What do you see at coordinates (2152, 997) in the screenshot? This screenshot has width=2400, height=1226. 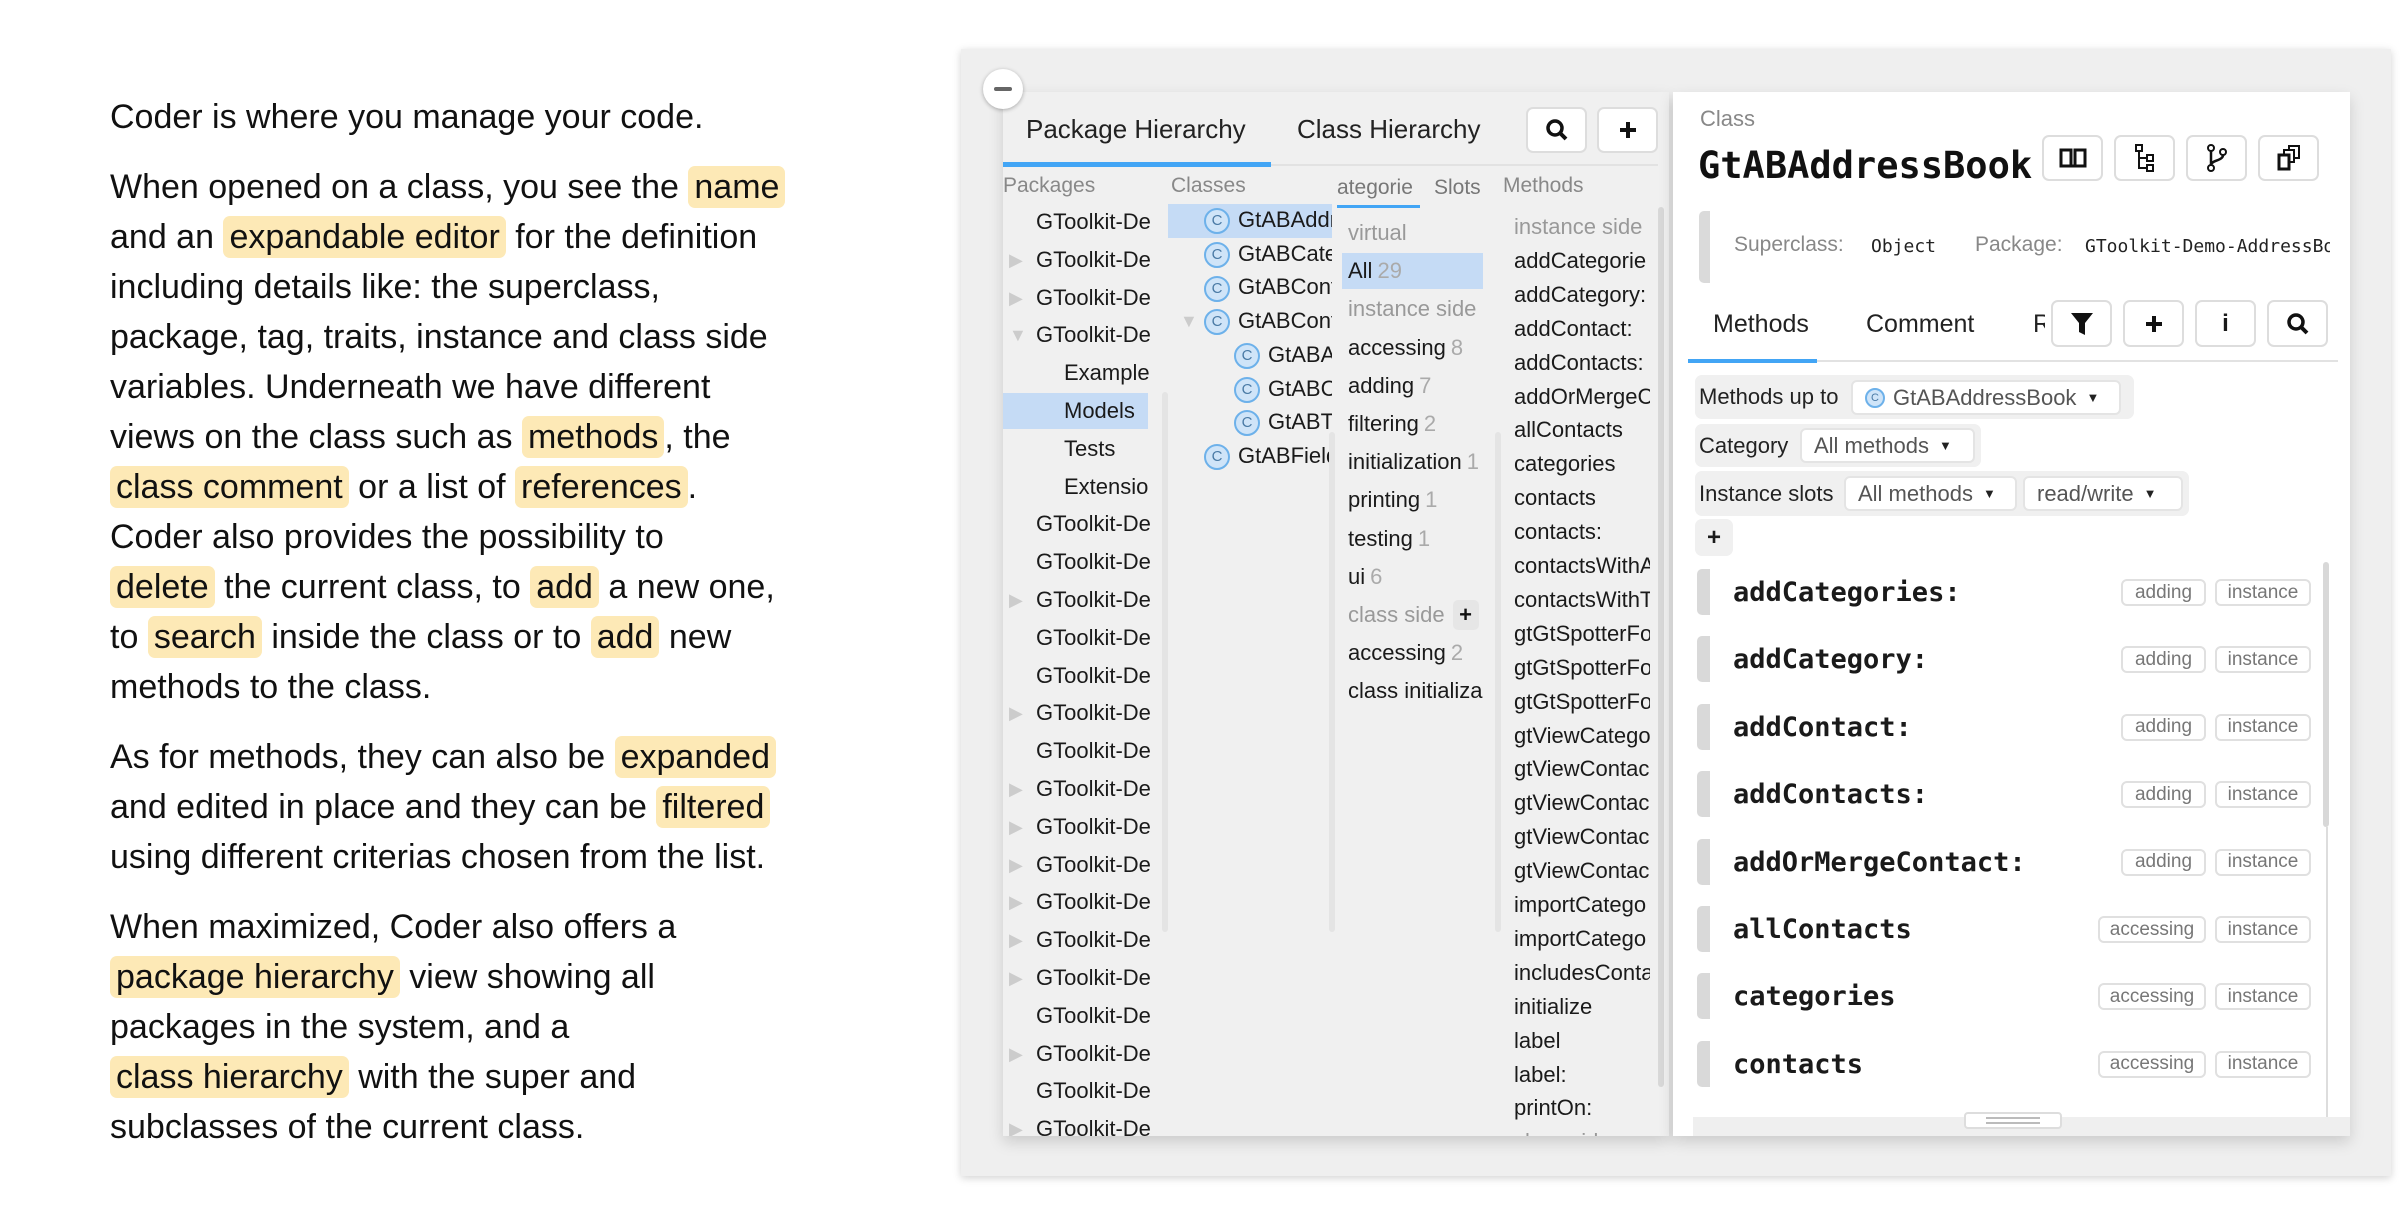 I see `category-tag: accessing` at bounding box center [2152, 997].